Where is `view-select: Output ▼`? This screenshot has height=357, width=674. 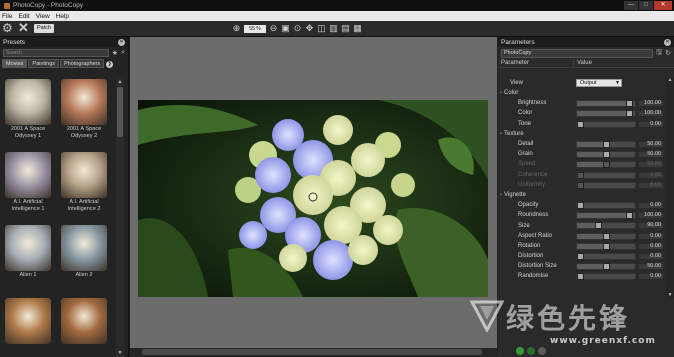 view-select: Output ▼ is located at coordinates (599, 83).